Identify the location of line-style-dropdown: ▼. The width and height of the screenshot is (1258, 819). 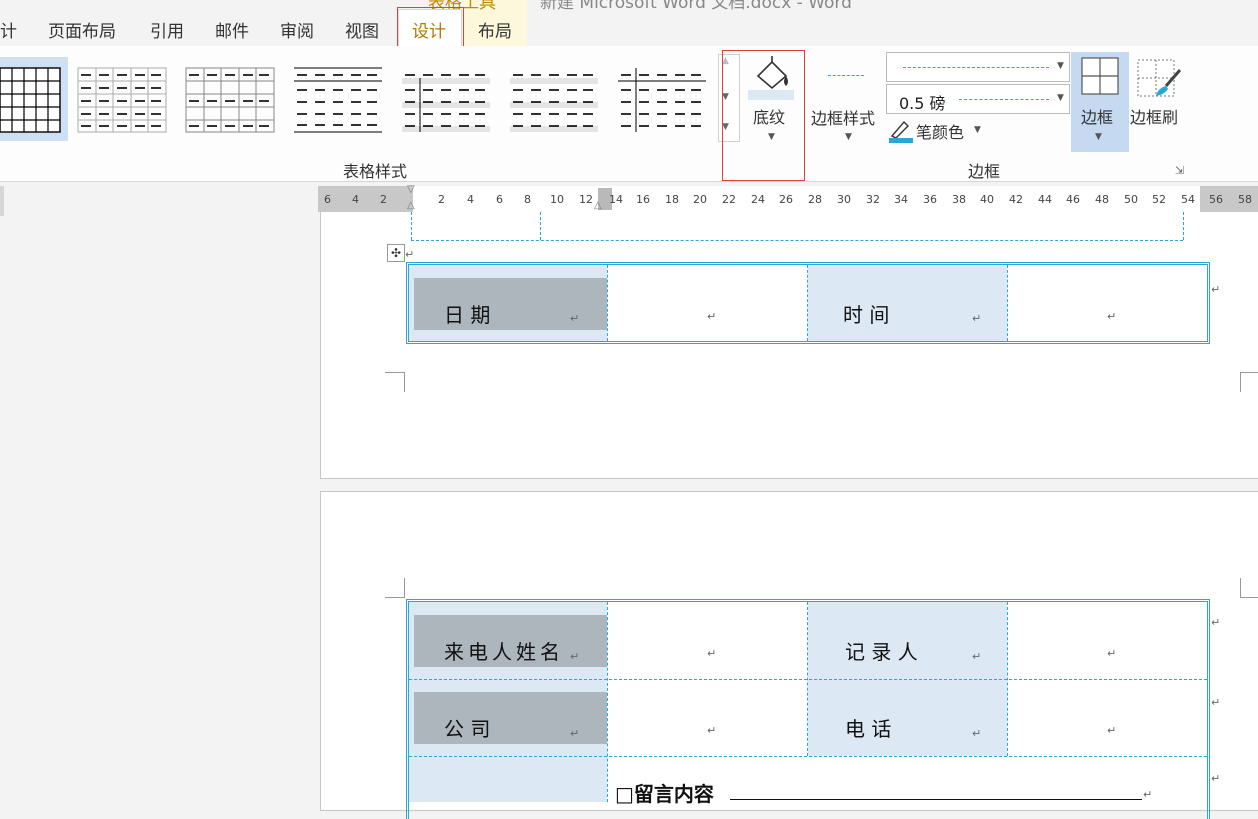
(978, 67).